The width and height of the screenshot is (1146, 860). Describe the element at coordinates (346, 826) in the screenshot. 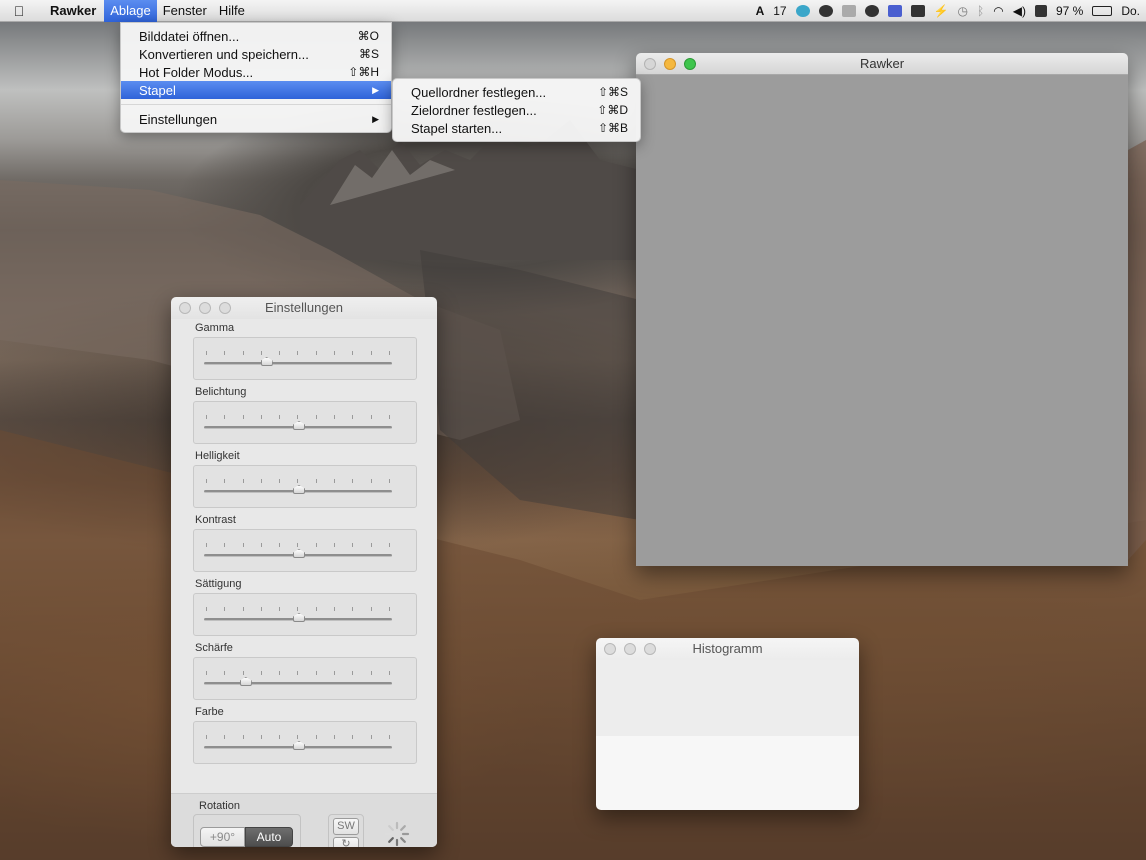

I see `sw-button: SW` at that location.